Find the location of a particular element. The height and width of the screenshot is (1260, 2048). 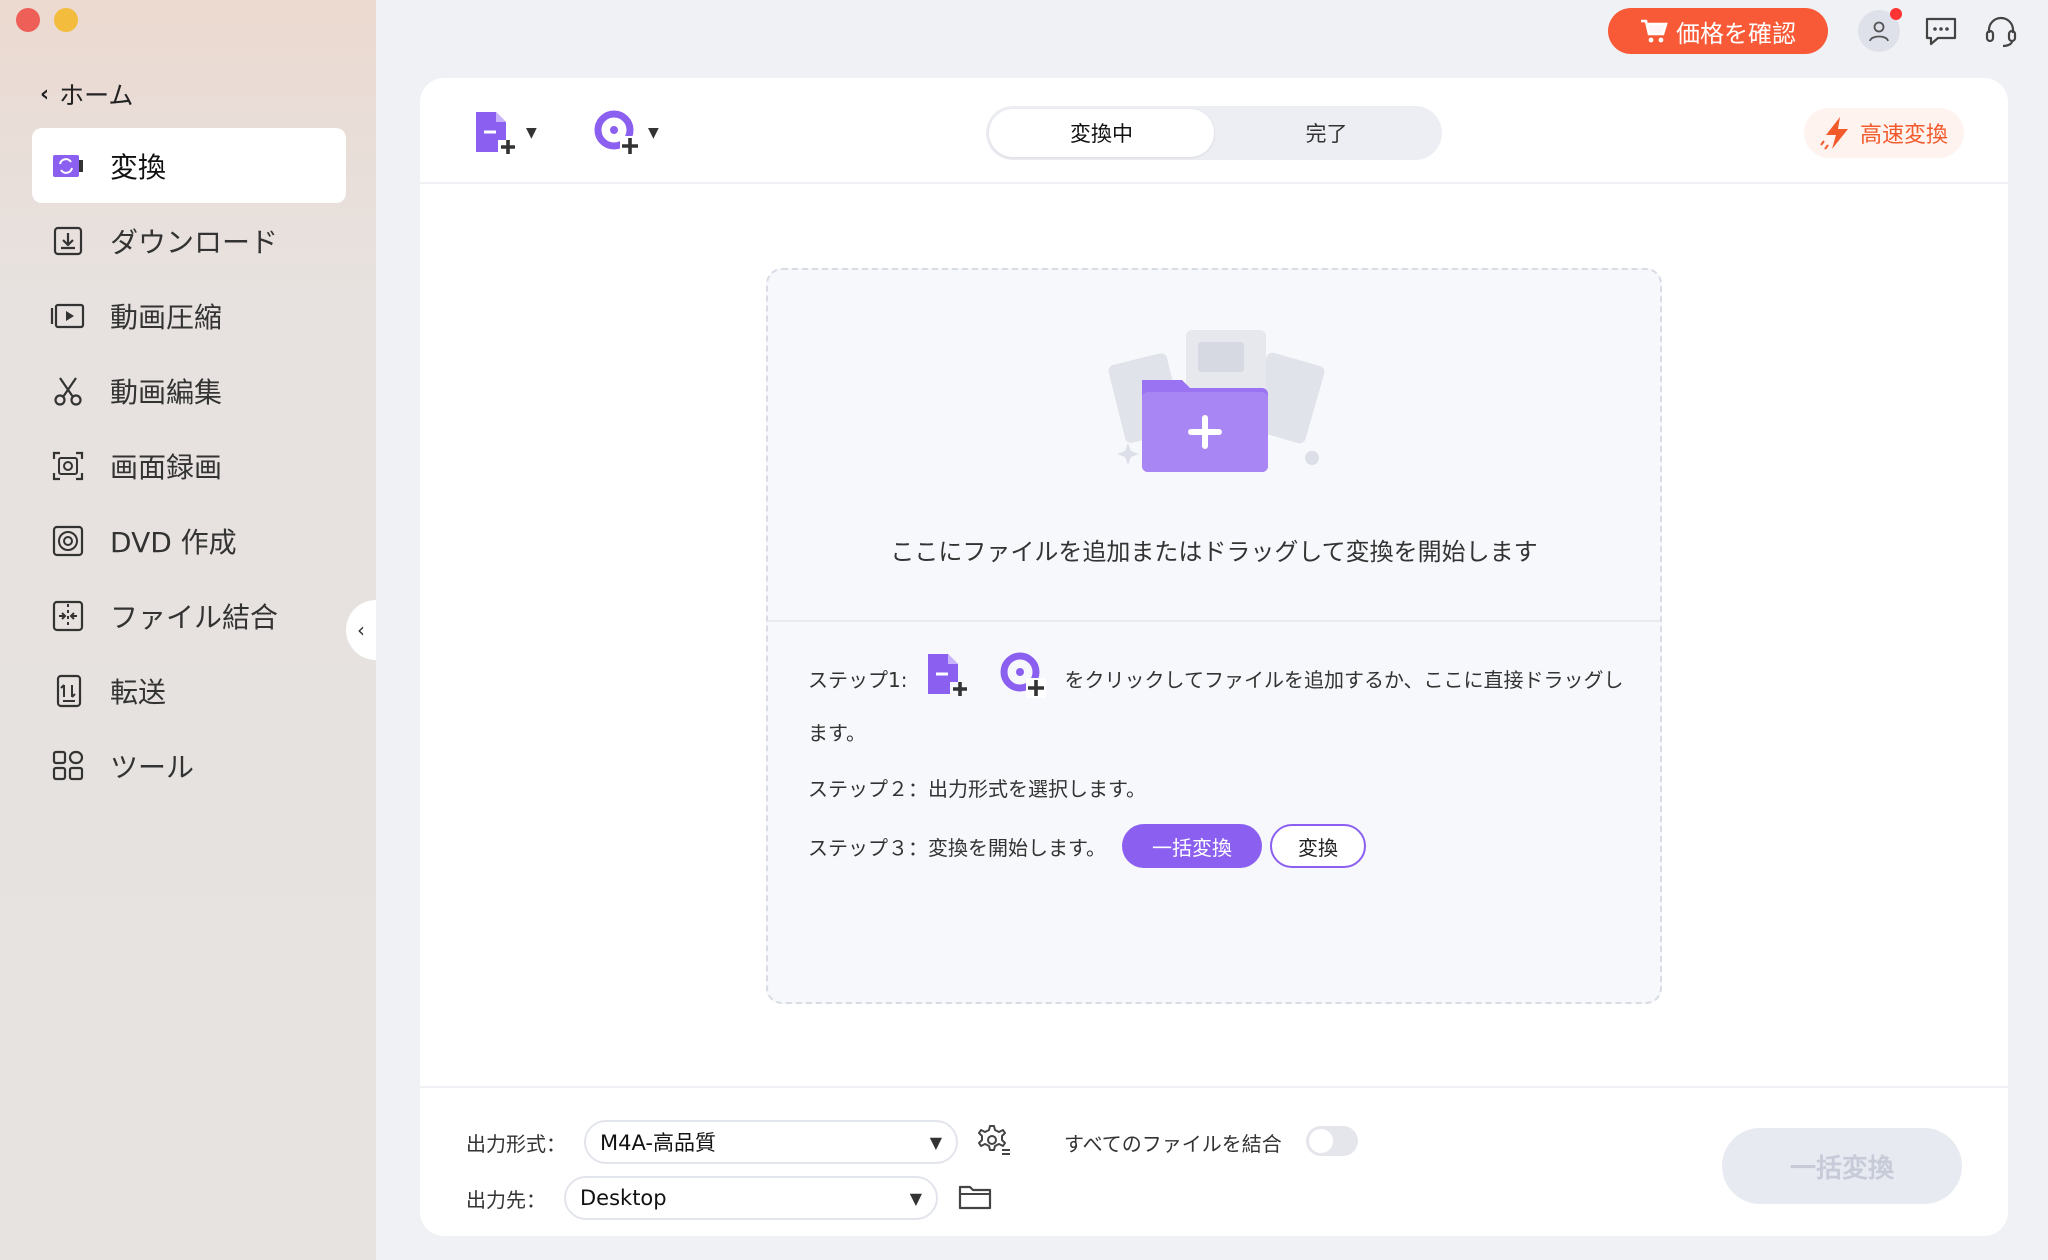

sidebar-item-label: 変換 is located at coordinates (138, 167).